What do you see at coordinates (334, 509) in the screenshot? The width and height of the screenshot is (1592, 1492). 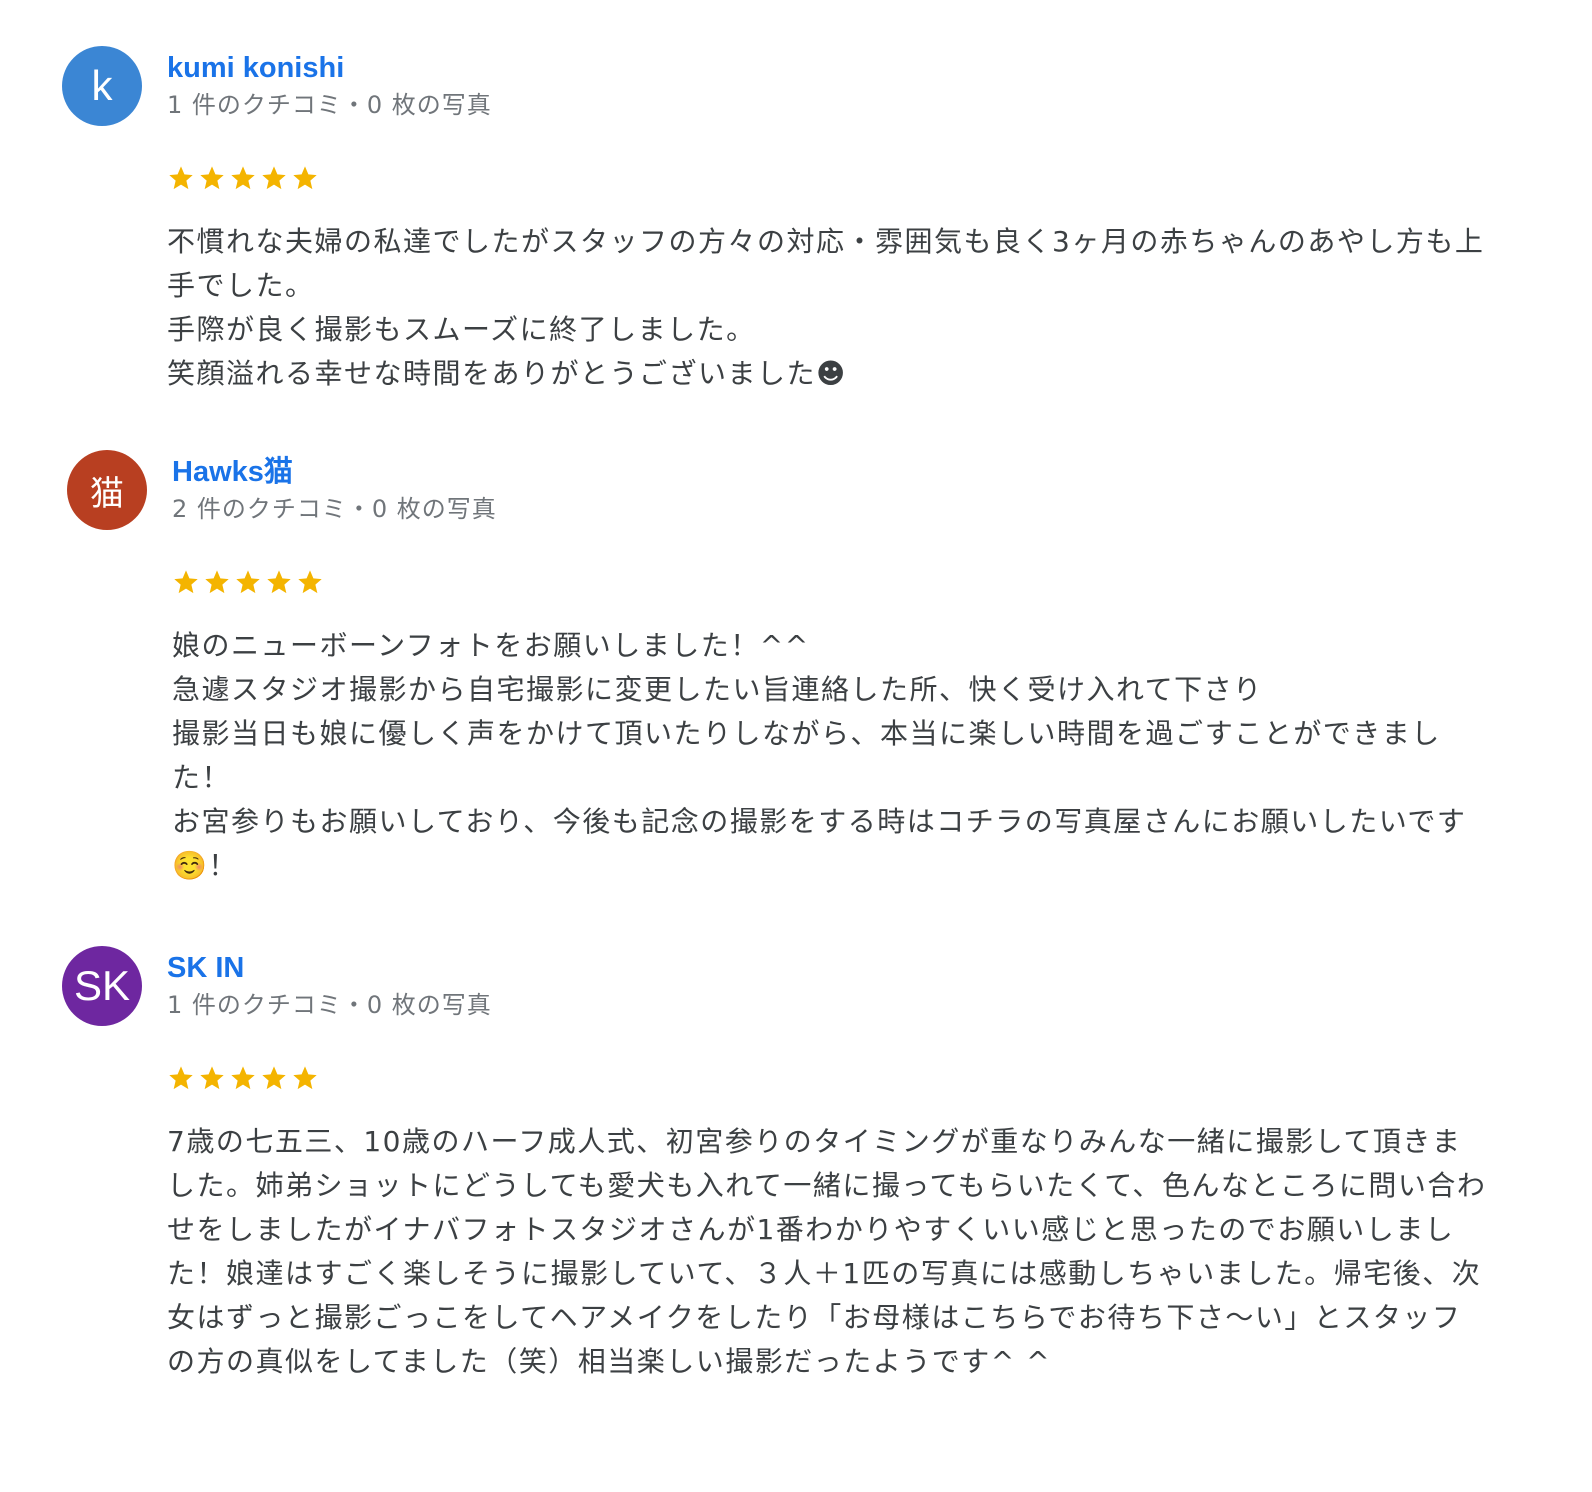 I see `author-review-count: 2 件のクチコミ・0 枚の写真` at bounding box center [334, 509].